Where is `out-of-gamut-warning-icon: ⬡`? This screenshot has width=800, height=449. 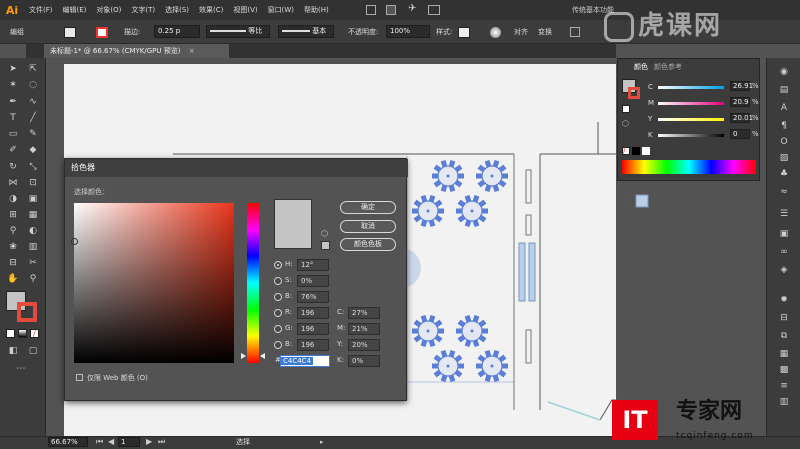
out-of-gamut-warning-icon: ⬡ is located at coordinates (324, 233).